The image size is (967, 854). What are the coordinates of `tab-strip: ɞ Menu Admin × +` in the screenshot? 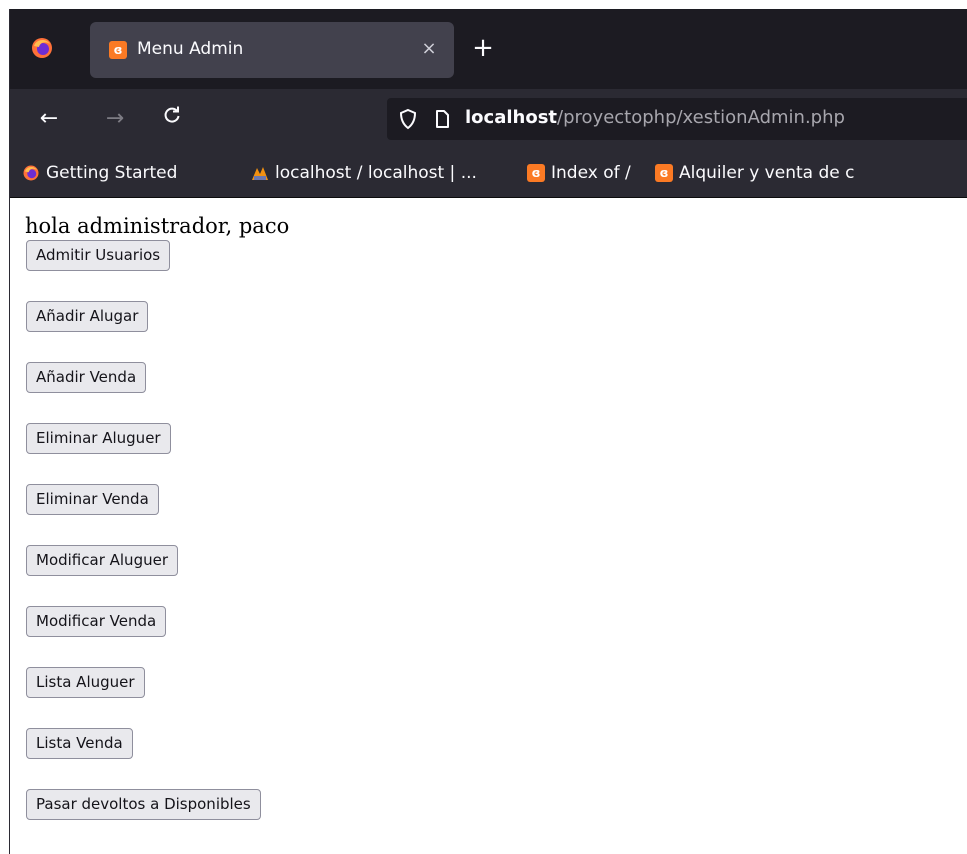 It's located at (488, 49).